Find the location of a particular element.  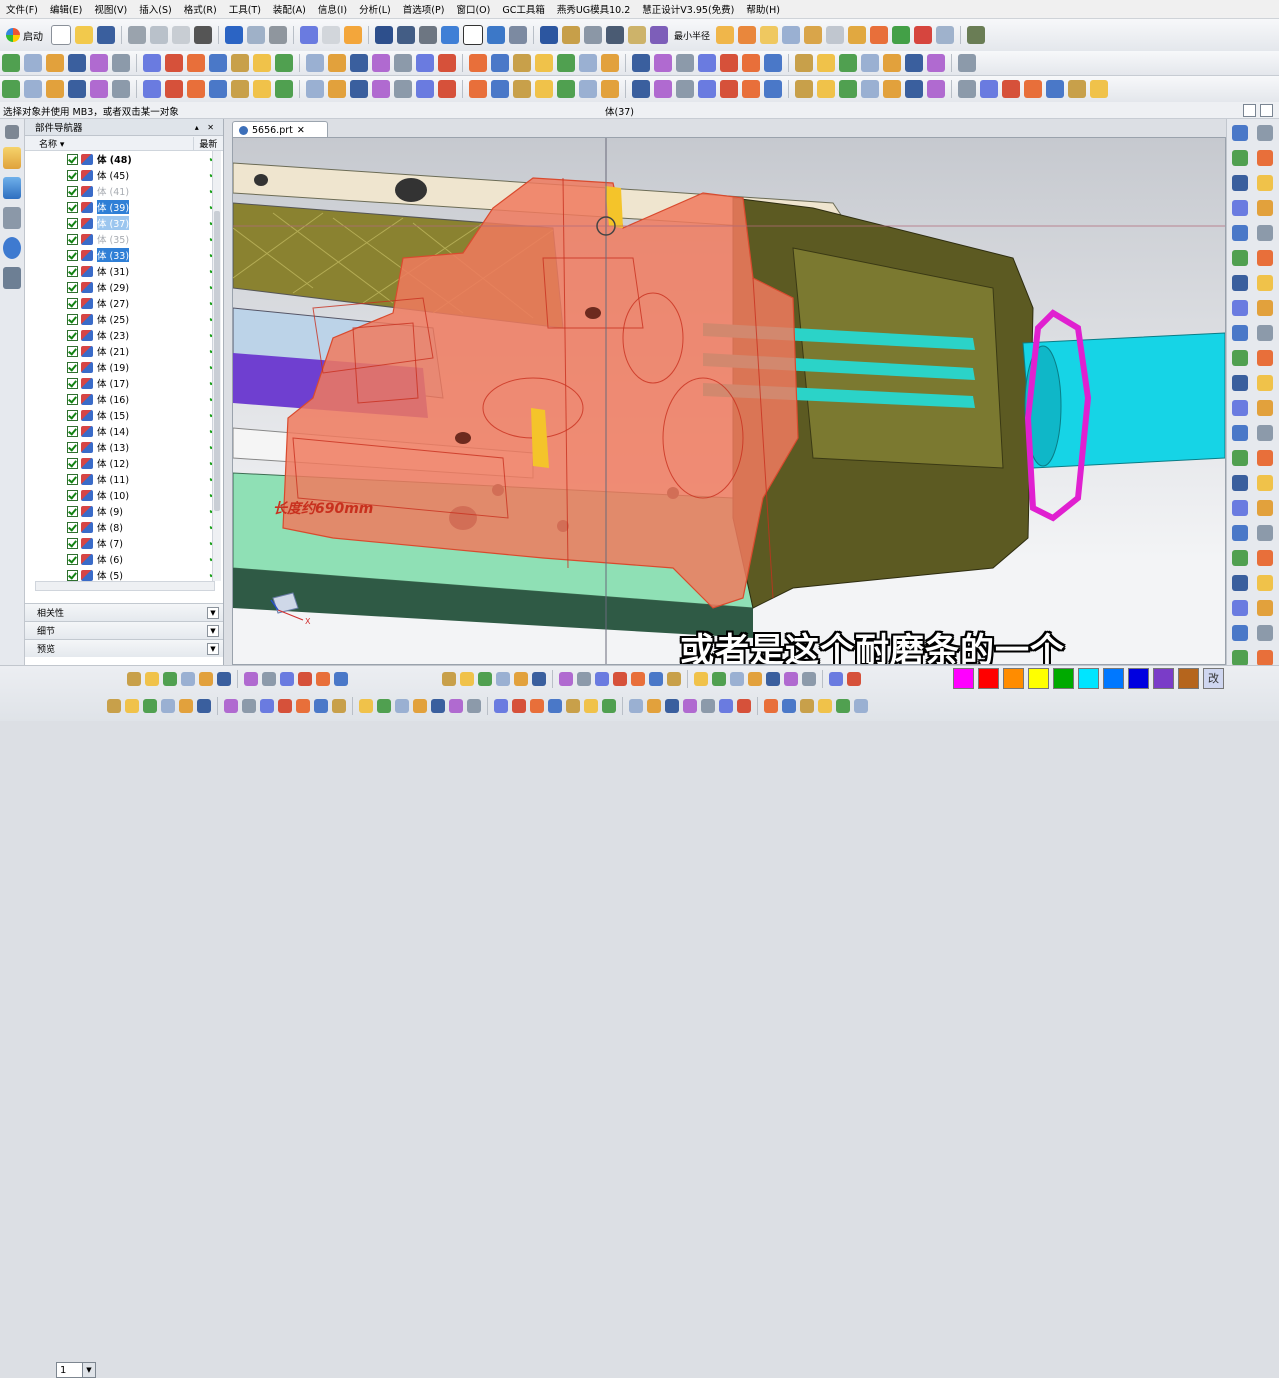

feature-tool-25-icon is located at coordinates (588, 63).